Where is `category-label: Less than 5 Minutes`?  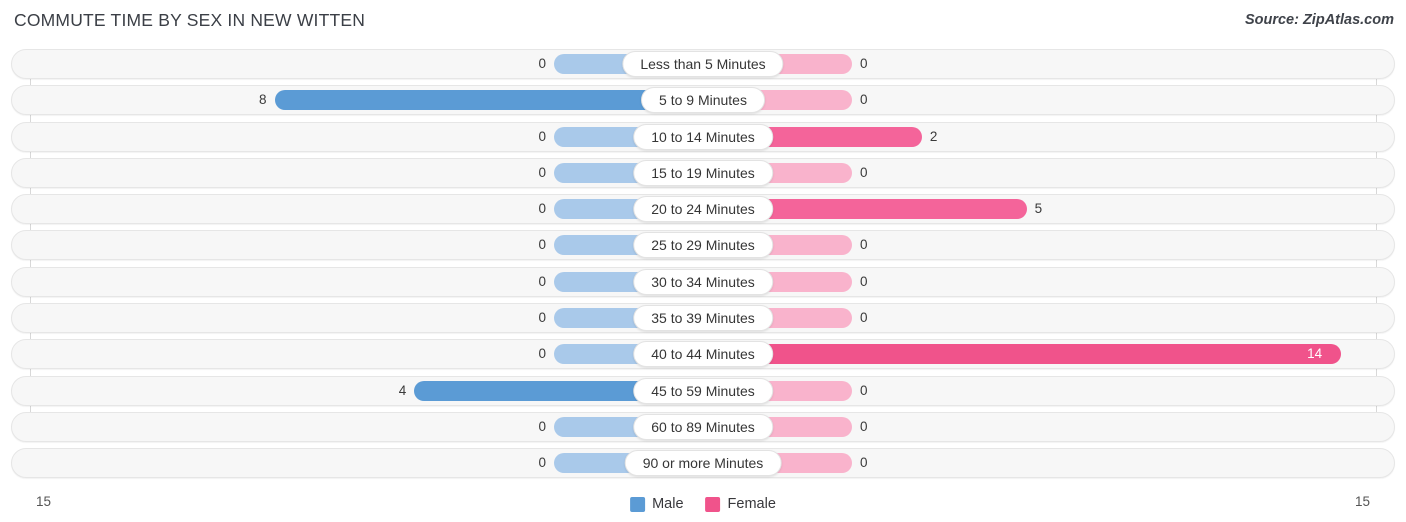
category-label: Less than 5 Minutes is located at coordinates (703, 64).